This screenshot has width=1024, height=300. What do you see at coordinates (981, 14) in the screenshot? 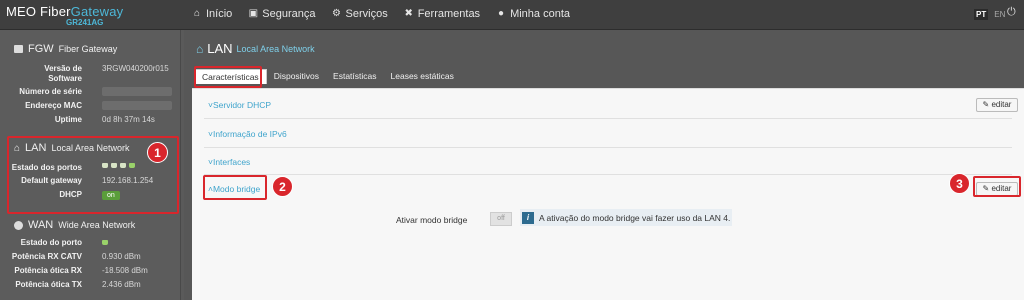
I see `lang-pt: PT` at bounding box center [981, 14].